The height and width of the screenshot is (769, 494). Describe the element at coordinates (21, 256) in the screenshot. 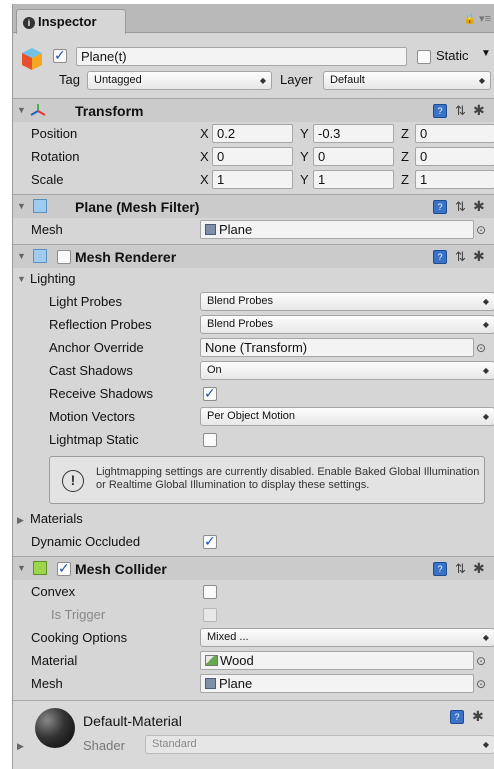

I see `mesh-renderer-foldout-icon: ▼` at that location.